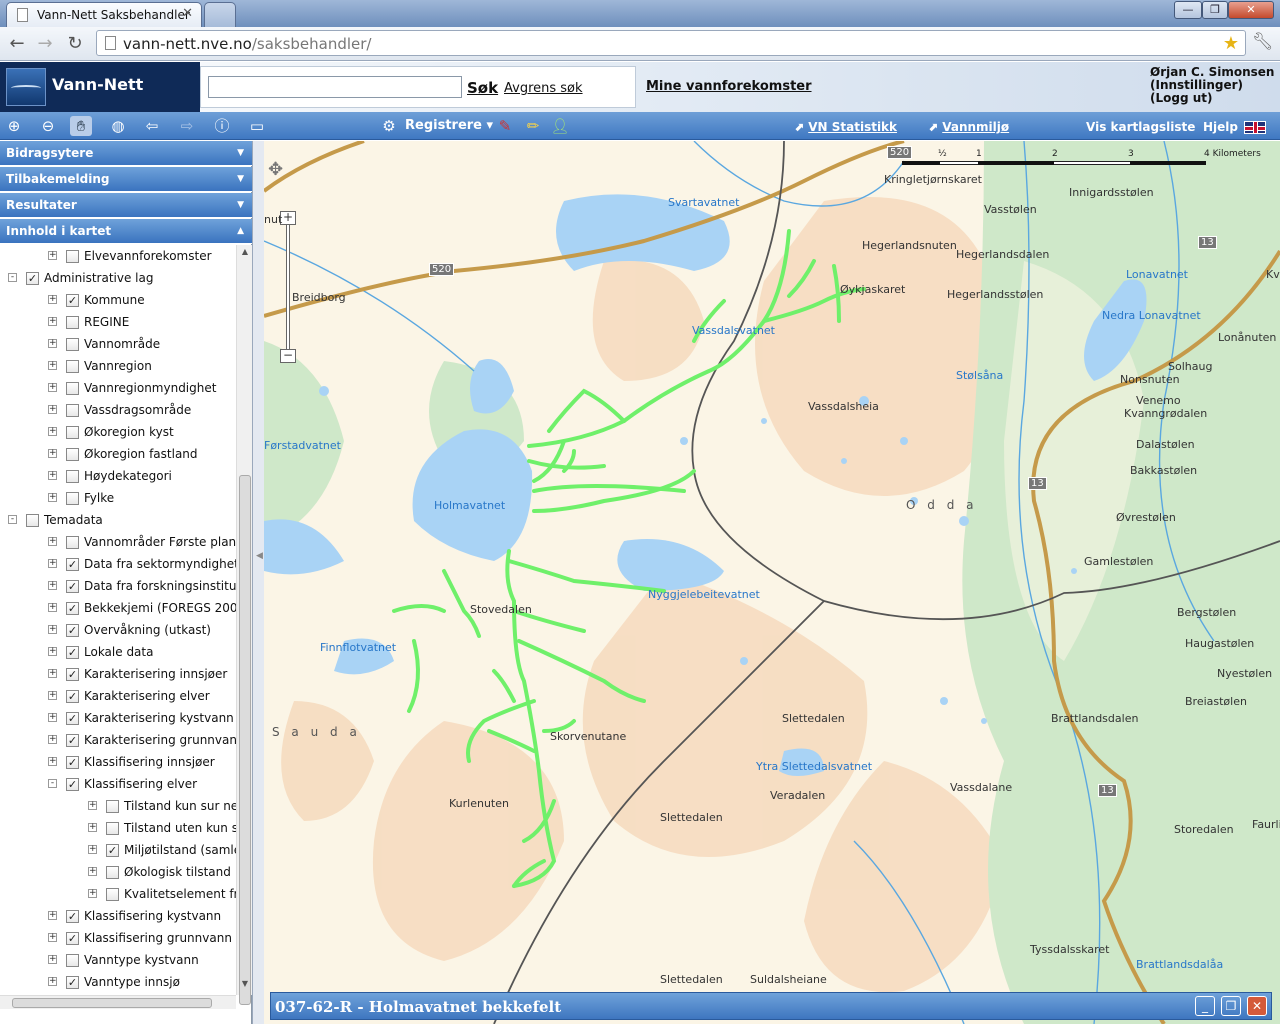 Image resolution: width=1280 pixels, height=1024 pixels. Describe the element at coordinates (1231, 43) in the screenshot. I see `bookmark-star-icon: ★` at that location.